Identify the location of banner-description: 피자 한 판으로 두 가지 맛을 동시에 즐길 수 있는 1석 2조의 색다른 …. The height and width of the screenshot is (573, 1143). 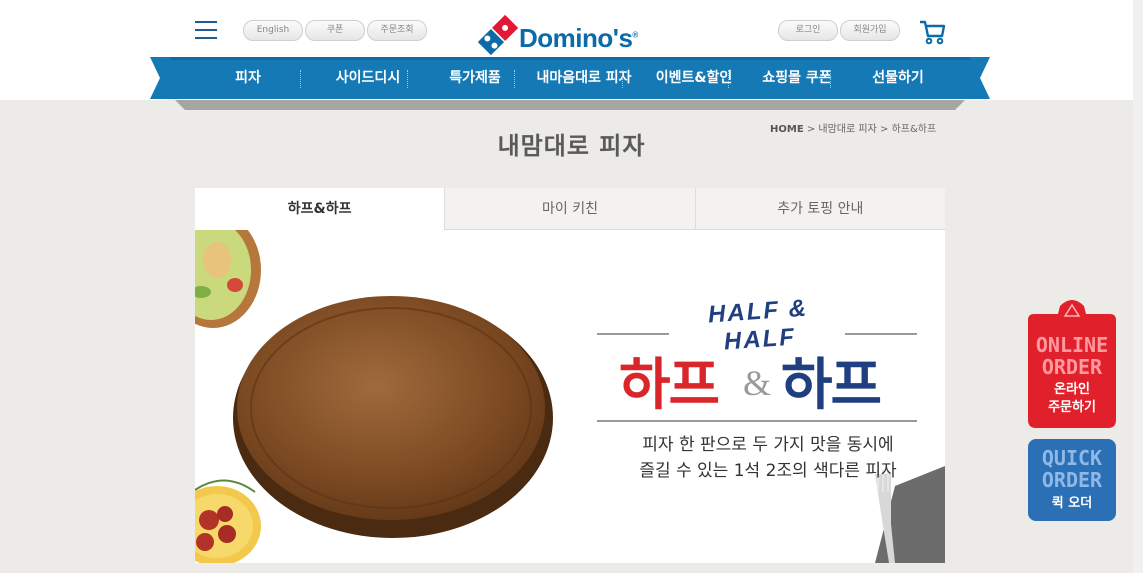
(768, 458).